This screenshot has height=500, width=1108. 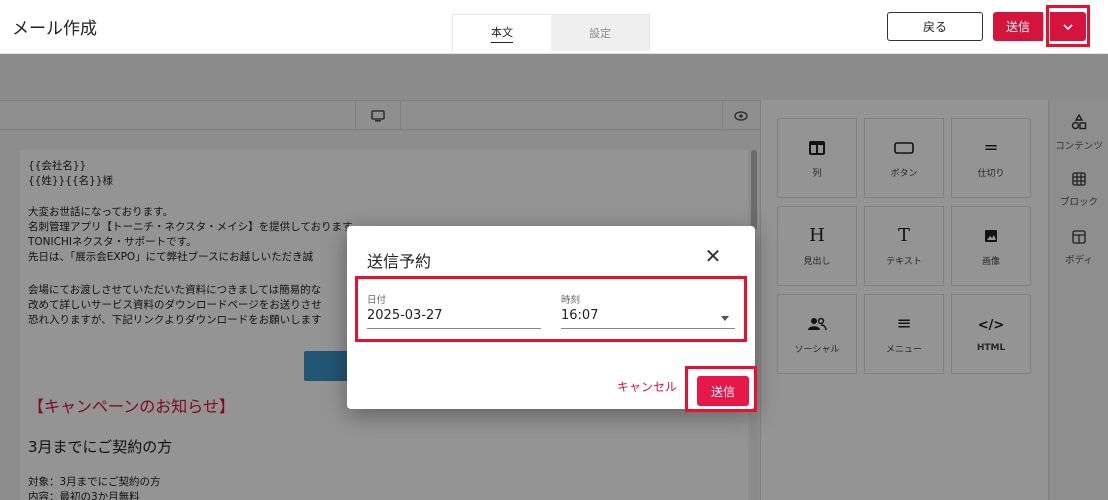 I want to click on tab-body-label: 本文, so click(x=502, y=33).